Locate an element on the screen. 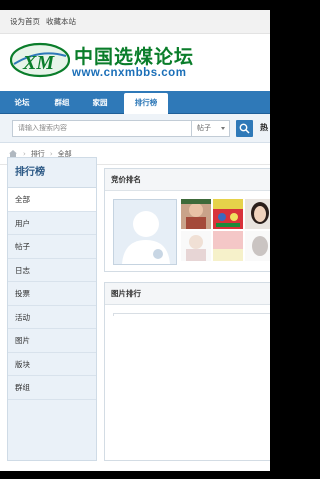 This screenshot has width=320, height=479. hot-searches-label: 热 is located at coordinates (264, 127).